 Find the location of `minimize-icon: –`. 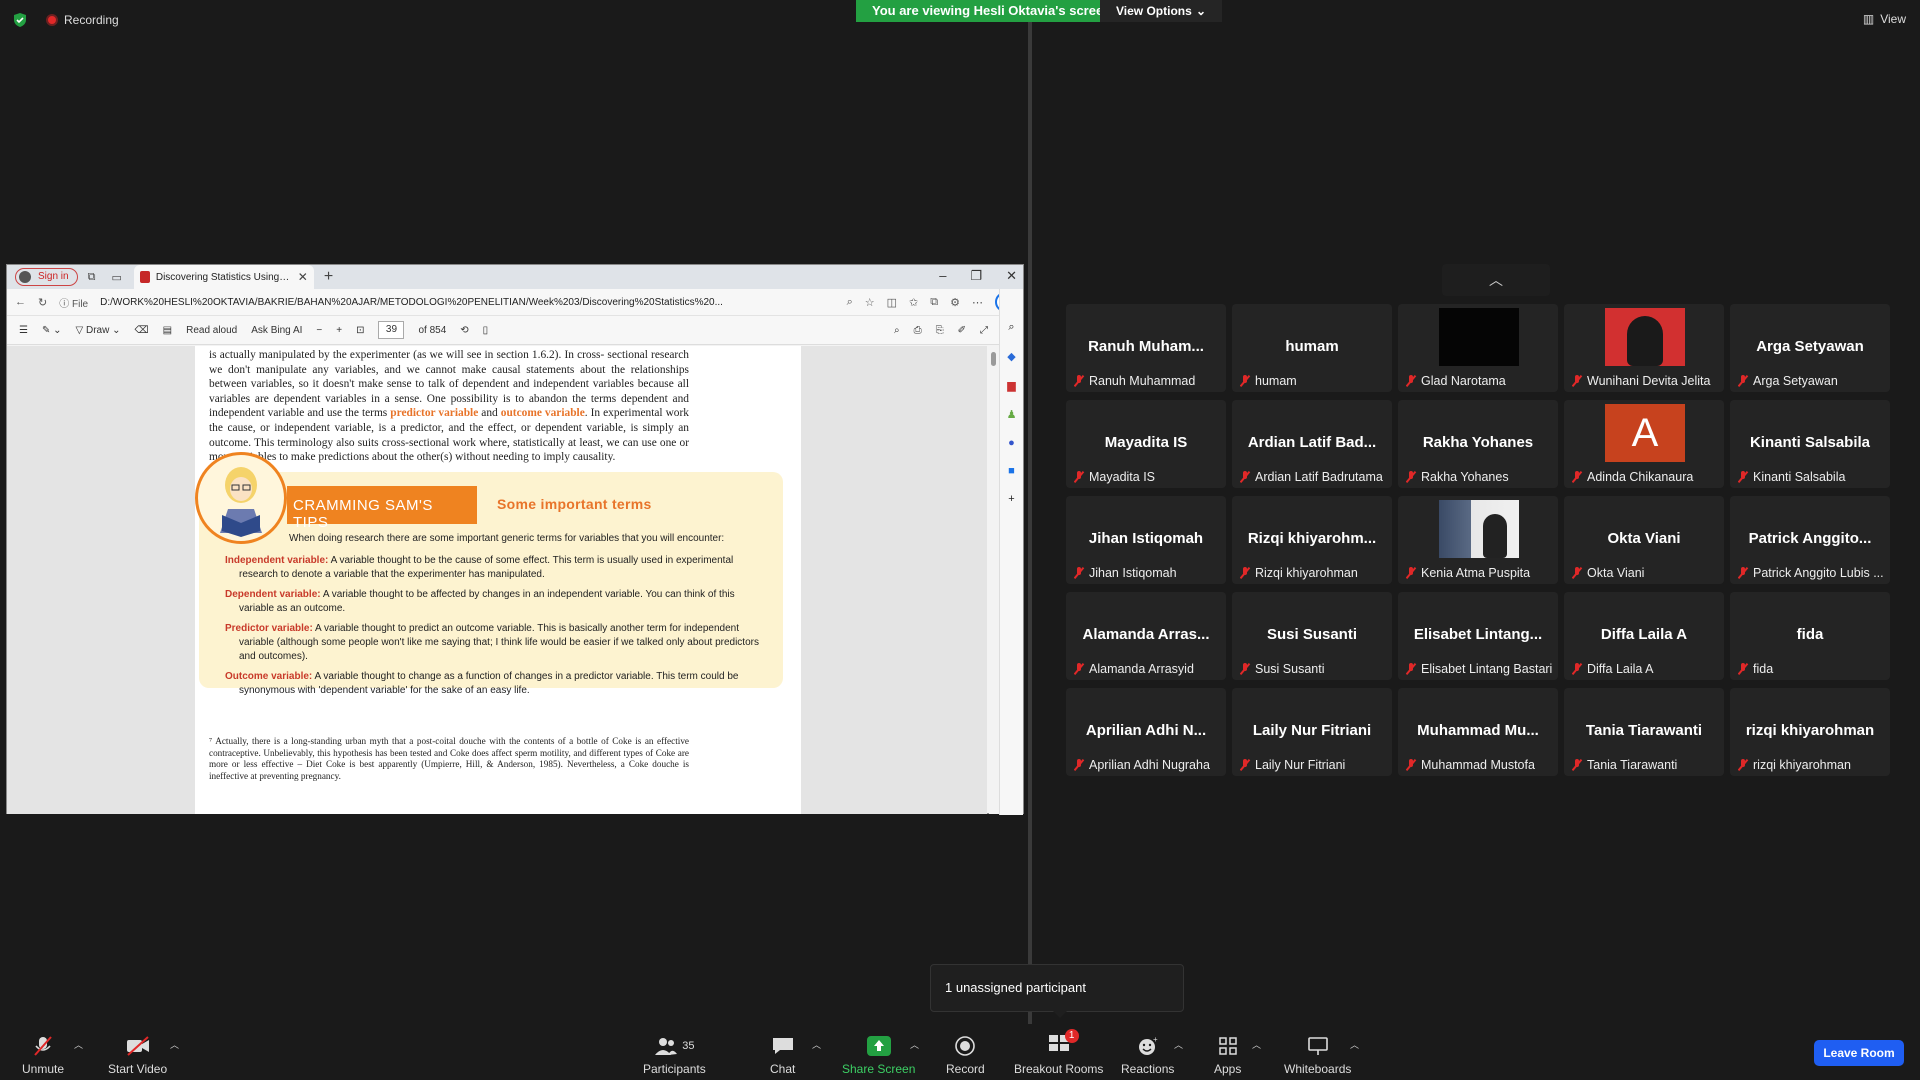

minimize-icon: – is located at coordinates (942, 276).